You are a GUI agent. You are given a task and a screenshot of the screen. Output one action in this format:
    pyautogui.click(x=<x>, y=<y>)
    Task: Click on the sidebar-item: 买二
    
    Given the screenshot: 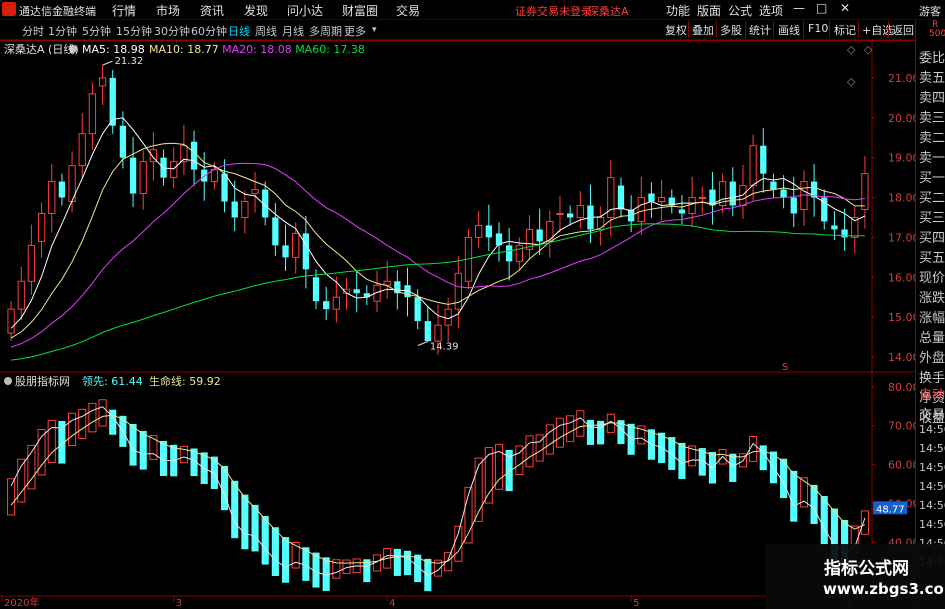 What is the action you would take?
    pyautogui.click(x=932, y=198)
    